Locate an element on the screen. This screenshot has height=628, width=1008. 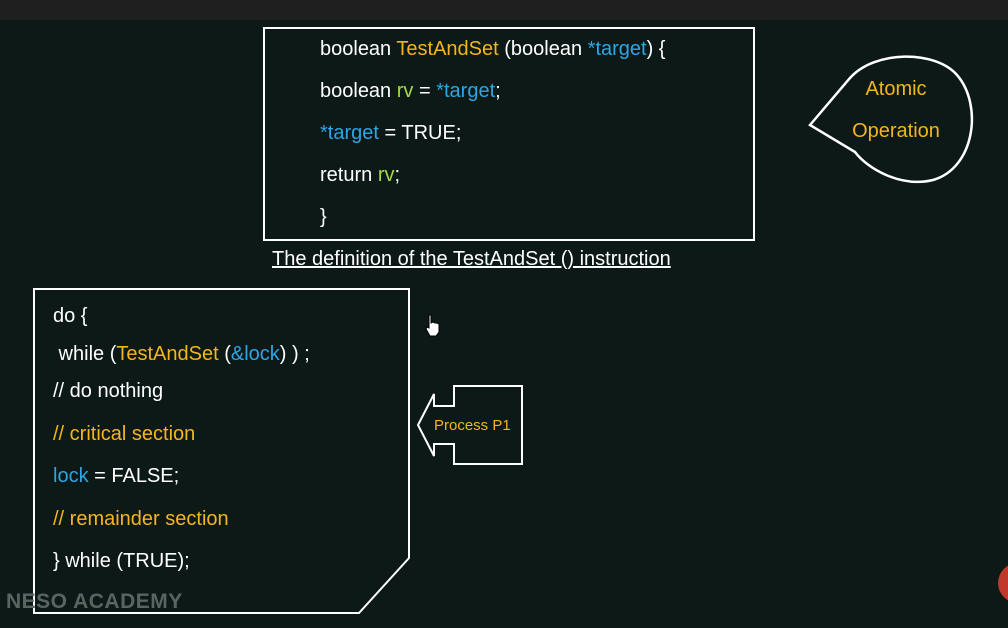
def-line-5: } is located at coordinates (323, 217).